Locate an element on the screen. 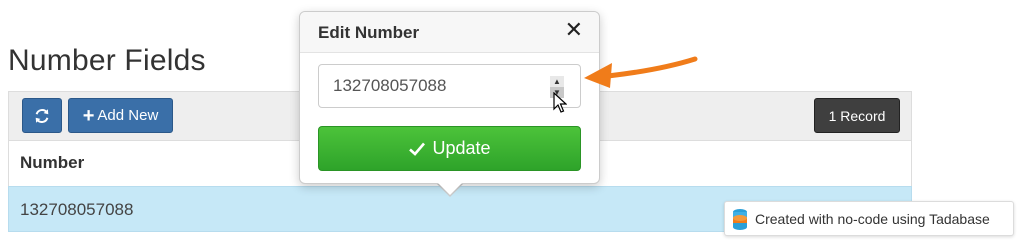 The height and width of the screenshot is (247, 1024). spinner-up-icon: ▲ is located at coordinates (557, 81).